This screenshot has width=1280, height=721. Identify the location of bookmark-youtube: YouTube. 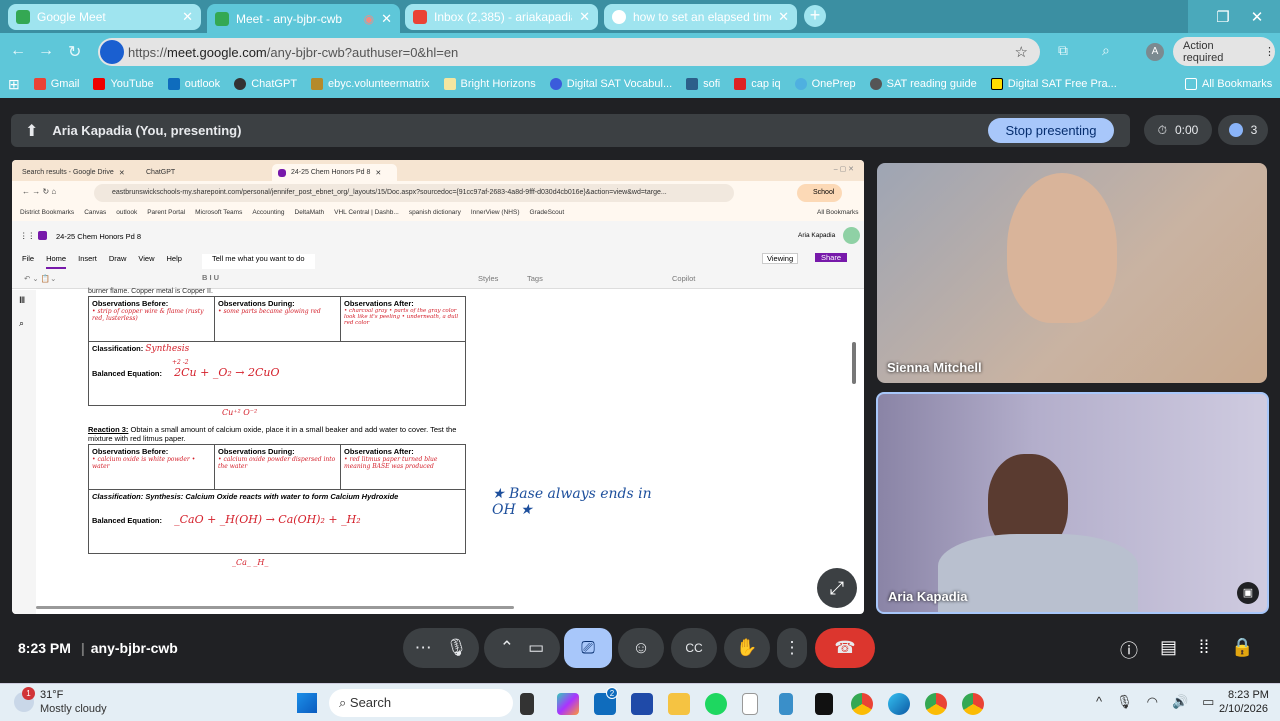
(123, 84).